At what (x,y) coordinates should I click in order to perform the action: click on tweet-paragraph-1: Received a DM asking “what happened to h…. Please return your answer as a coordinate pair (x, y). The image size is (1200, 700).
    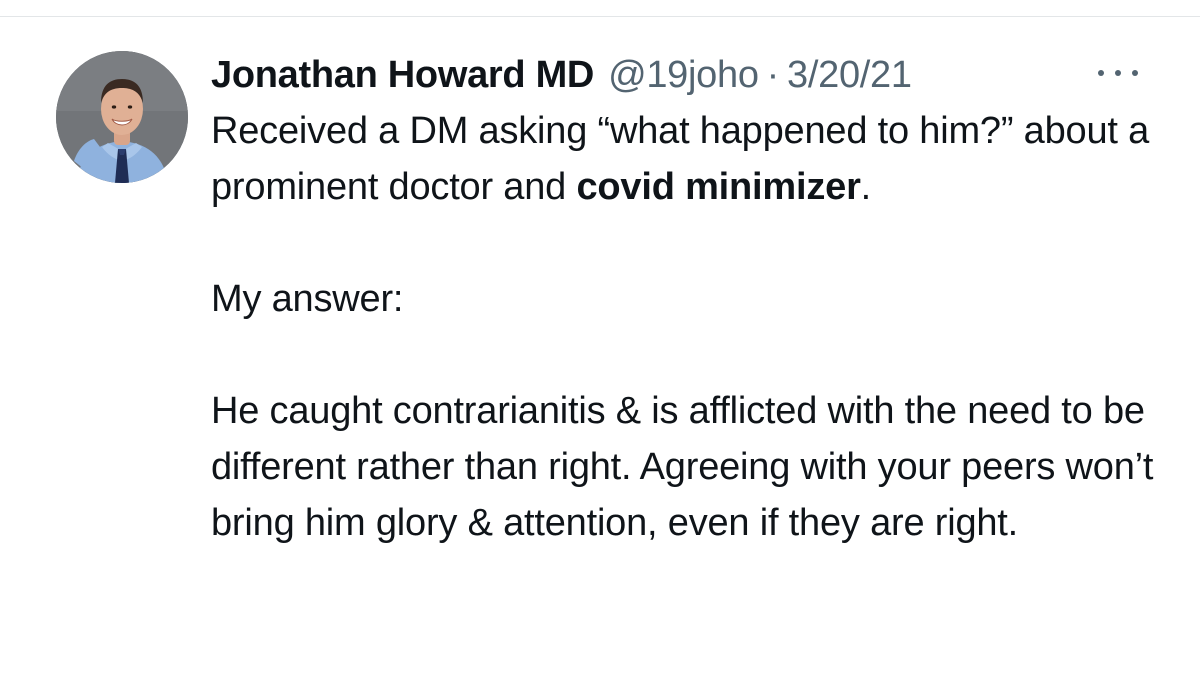
    Looking at the image, I should click on (691, 159).